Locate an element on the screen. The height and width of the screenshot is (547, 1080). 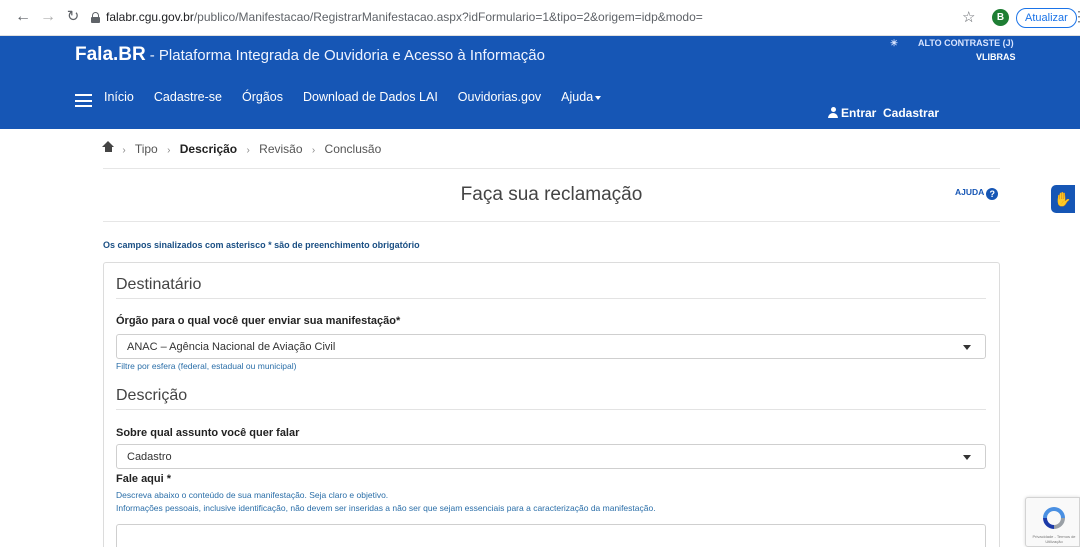
help-link: AJUDA? is located at coordinates (977, 193).